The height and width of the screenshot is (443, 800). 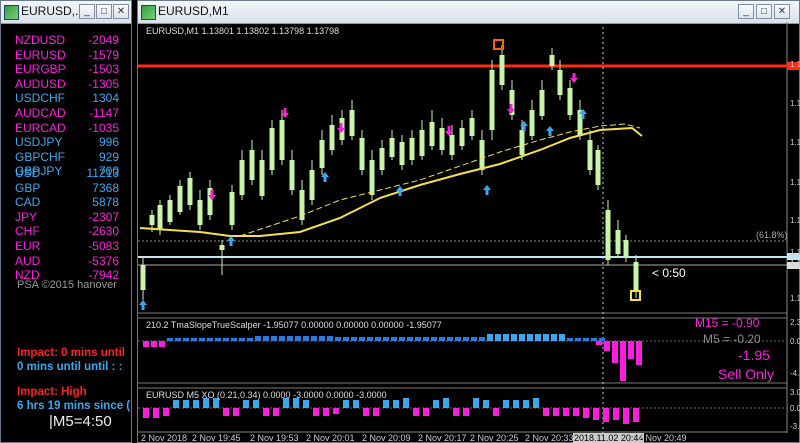 I want to click on time-label: 2 Nov 20:01, so click(x=330, y=438).